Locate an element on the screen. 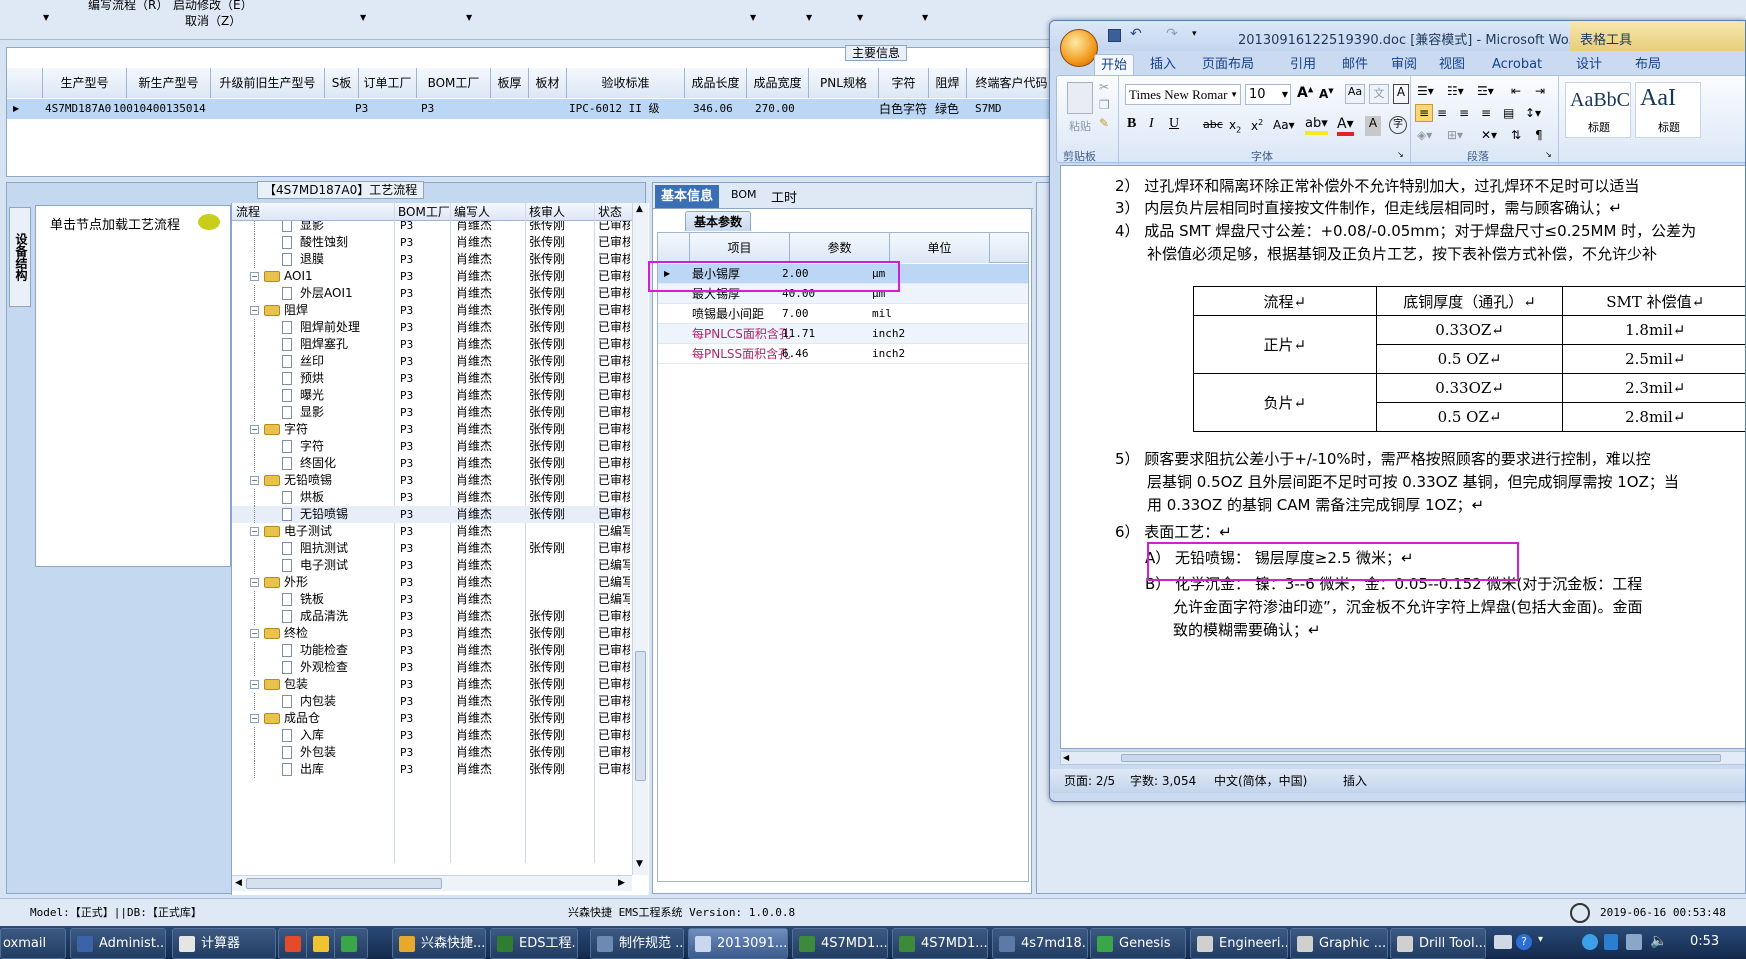 The height and width of the screenshot is (959, 1746). tree-row: 字符 P3 肖维杰 张传刚 已审核 is located at coordinates (431, 446).